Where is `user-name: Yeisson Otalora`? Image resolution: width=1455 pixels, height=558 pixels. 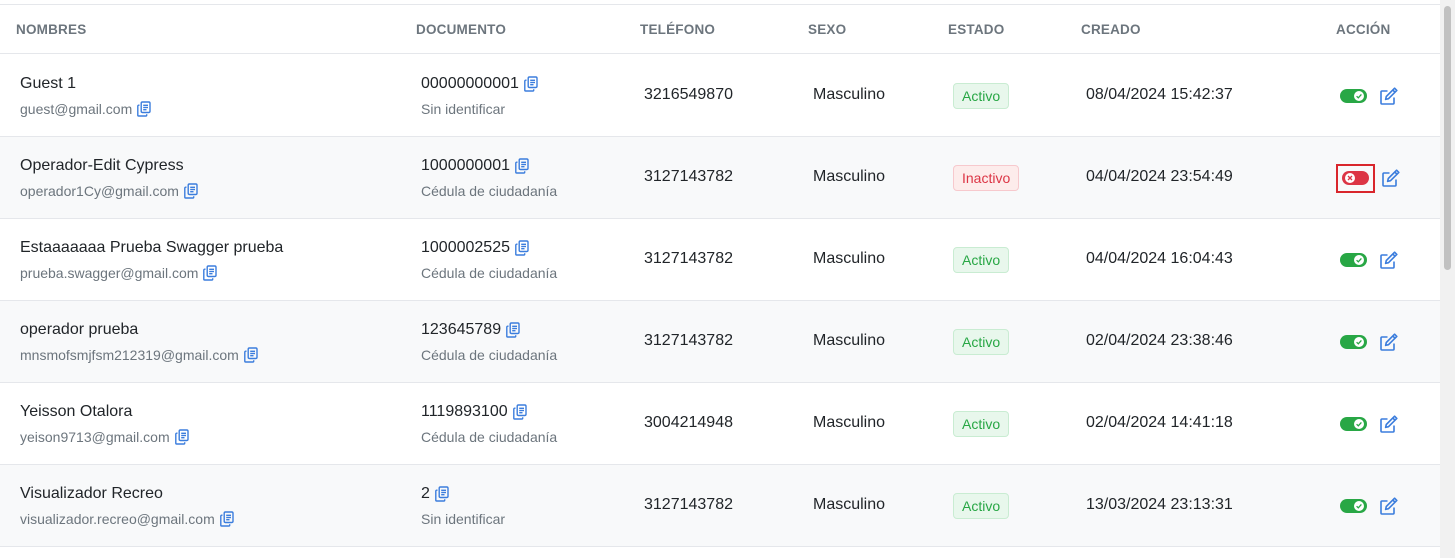
user-name: Yeisson Otalora is located at coordinates (76, 411).